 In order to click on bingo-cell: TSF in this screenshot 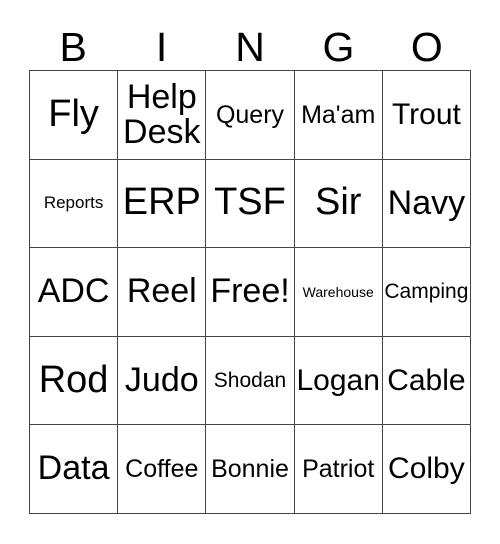, I will do `click(250, 204)`.